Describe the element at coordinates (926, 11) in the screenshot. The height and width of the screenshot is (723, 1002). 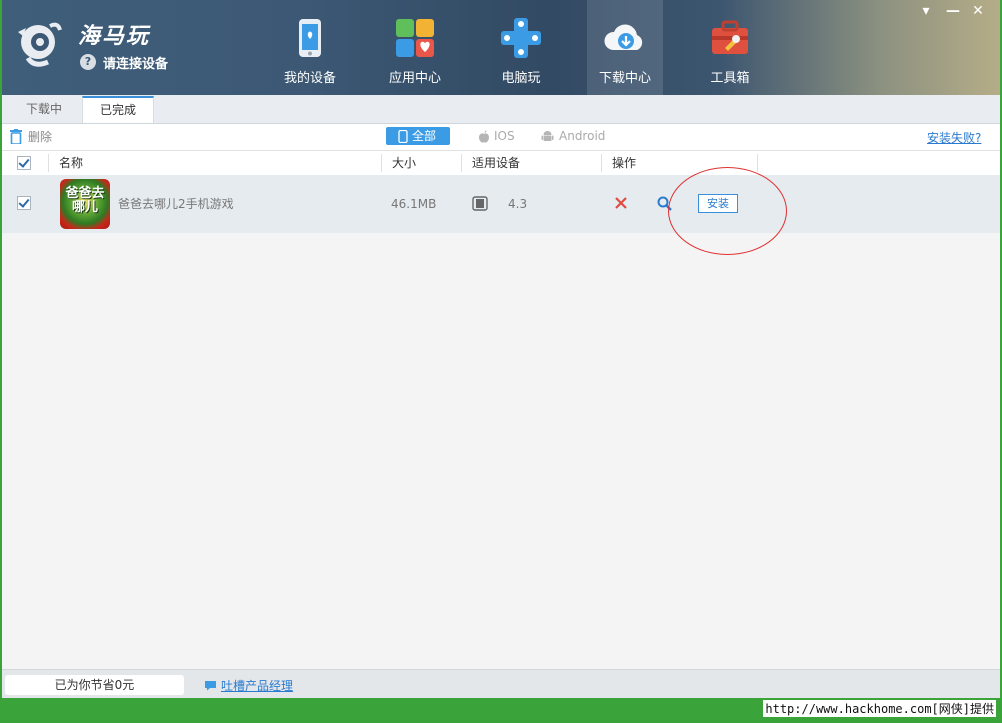
I see `menu-dropdown-button: ▾` at that location.